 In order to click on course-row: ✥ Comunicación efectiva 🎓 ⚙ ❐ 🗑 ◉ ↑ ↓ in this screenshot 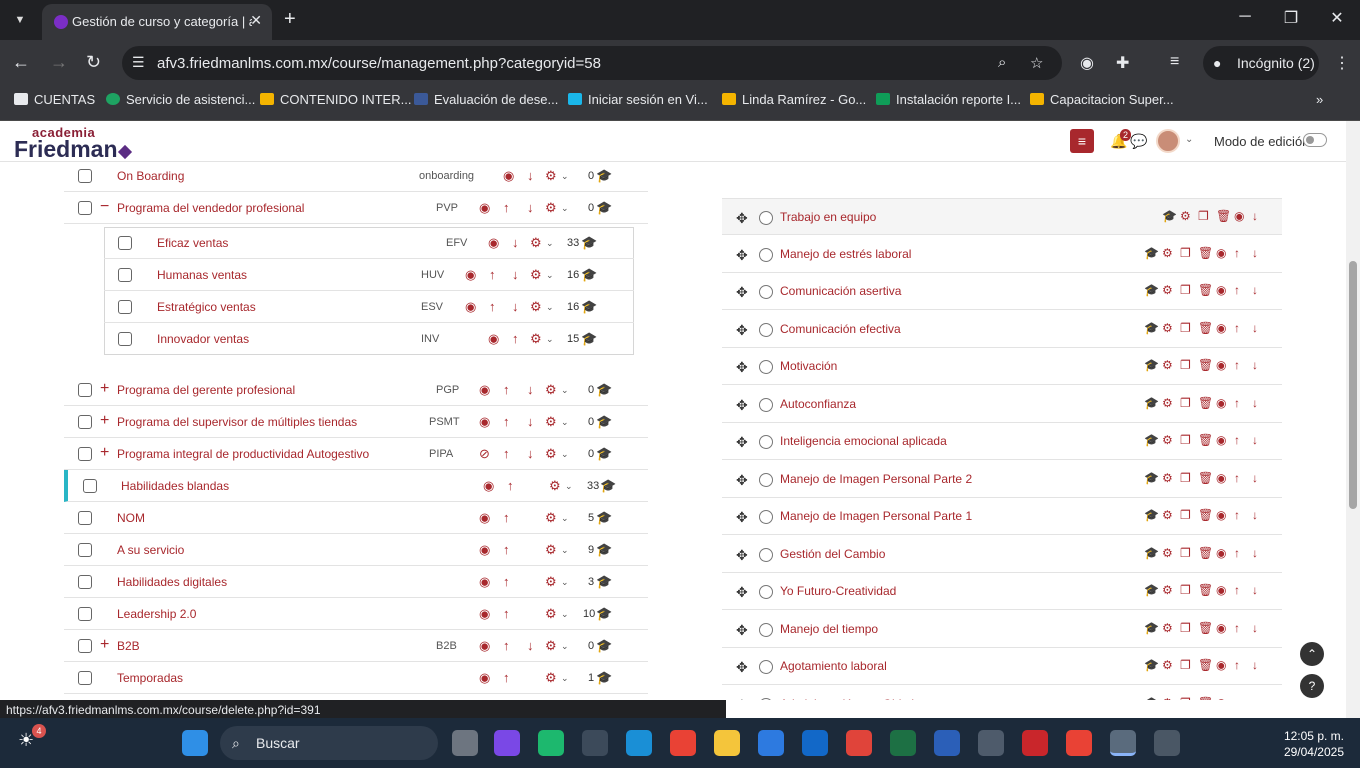, I will do `click(1002, 329)`.